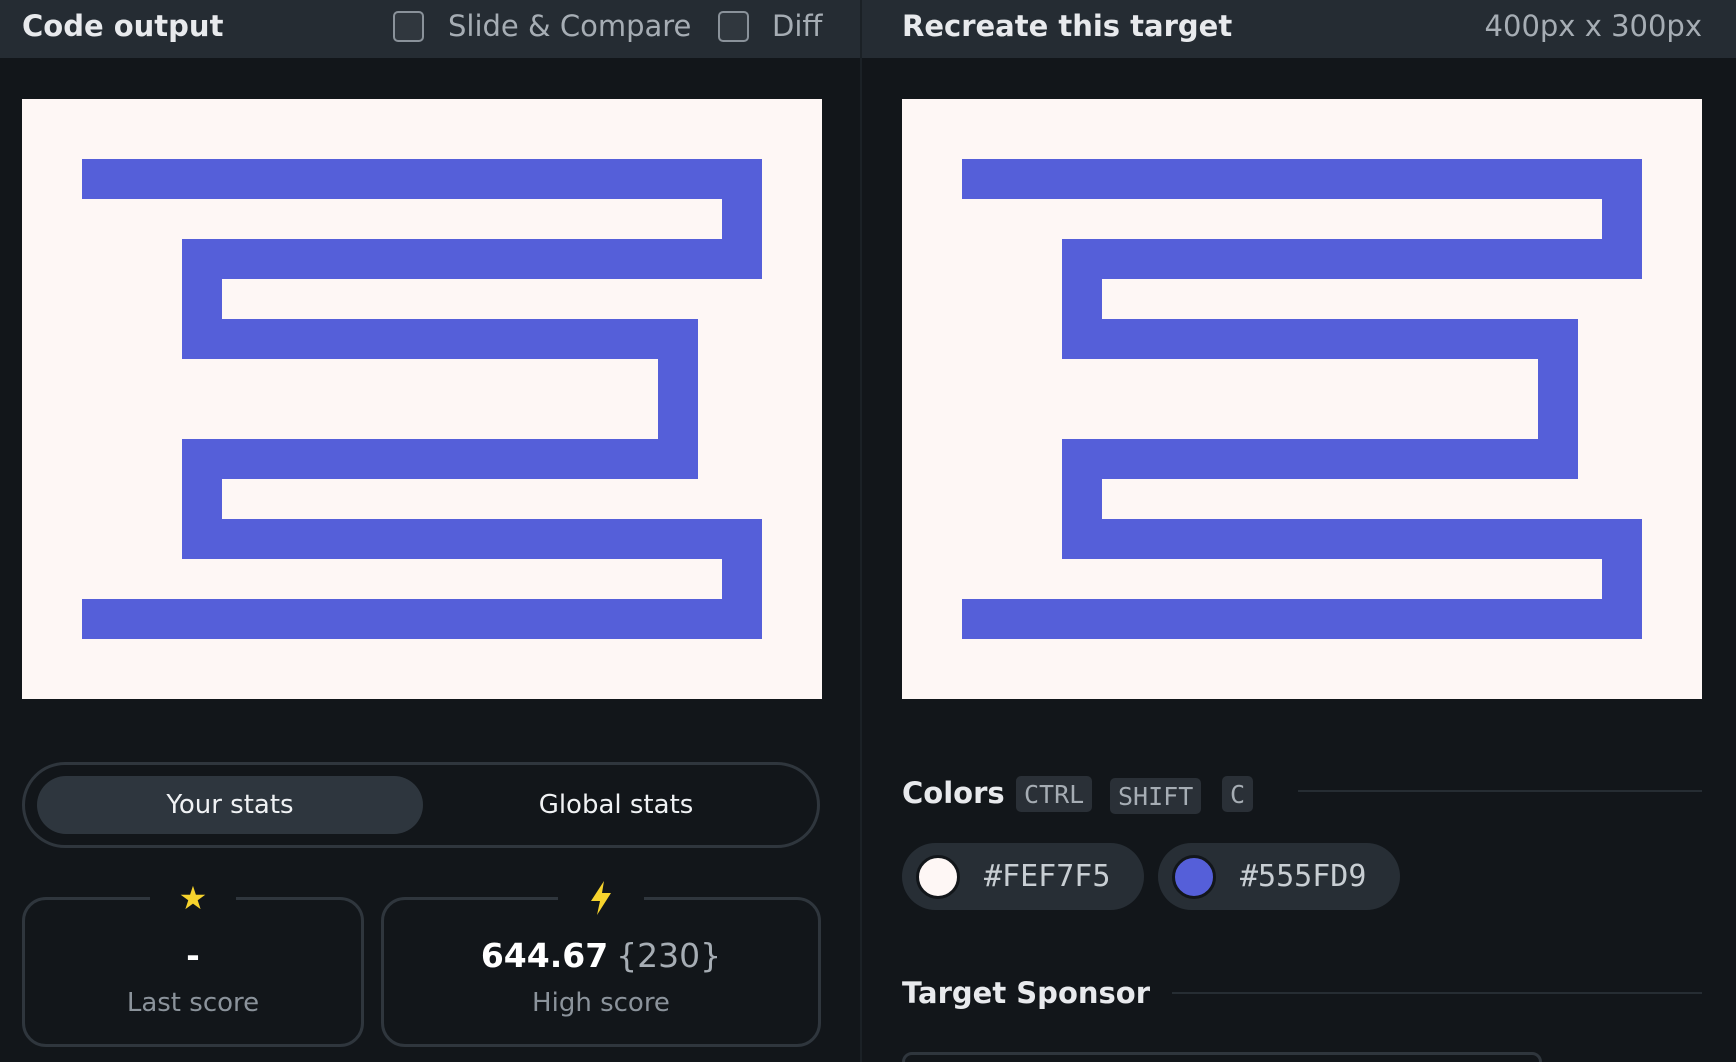  I want to click on your-stats-tab: Your stats, so click(230, 805).